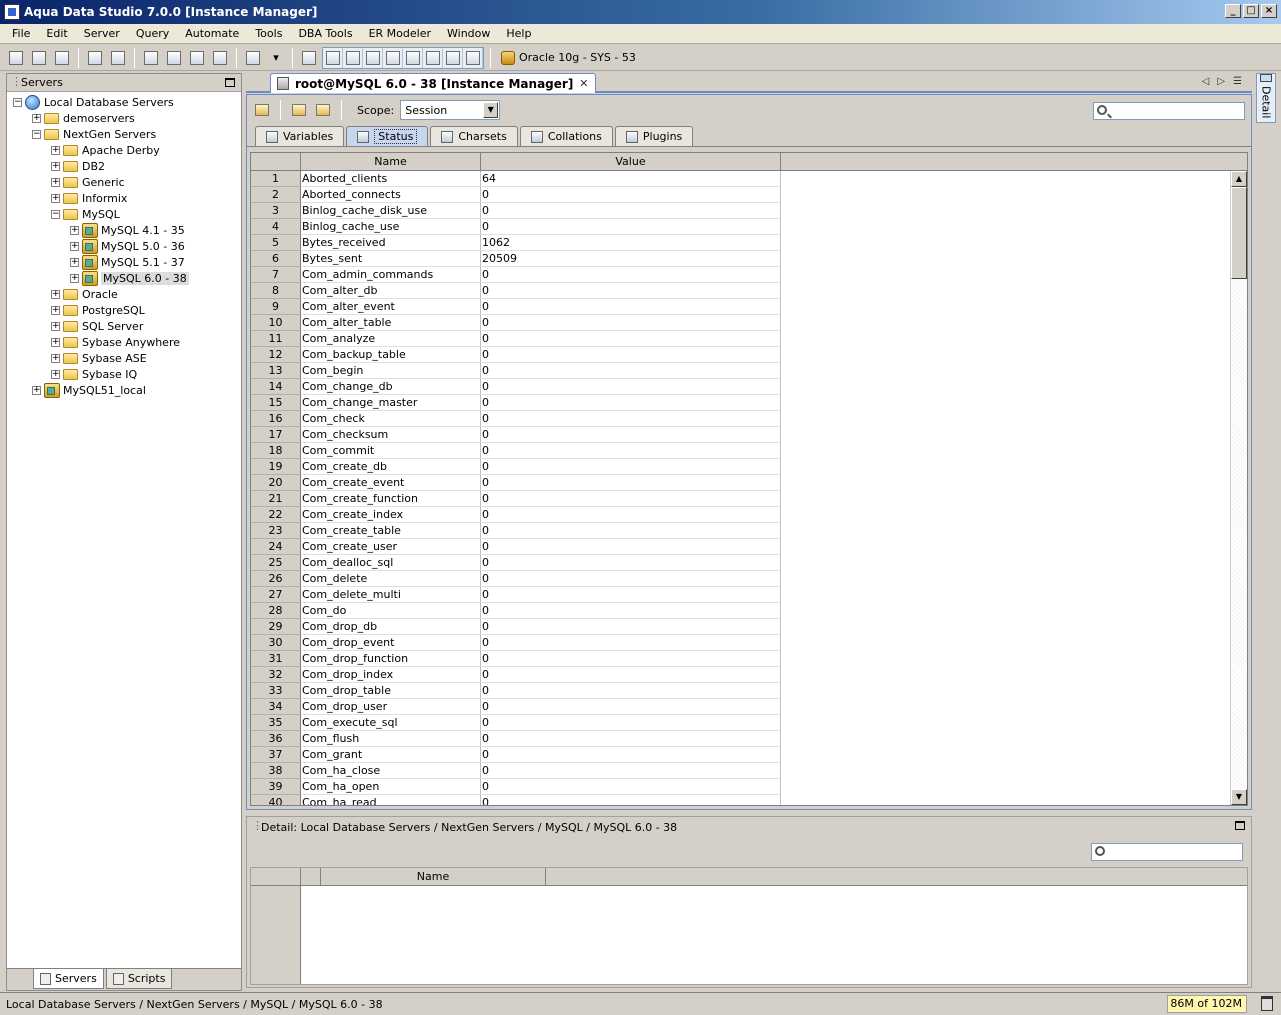 This screenshot has height=1015, width=1281. I want to click on scroll-up-icon: ▲, so click(1239, 179).